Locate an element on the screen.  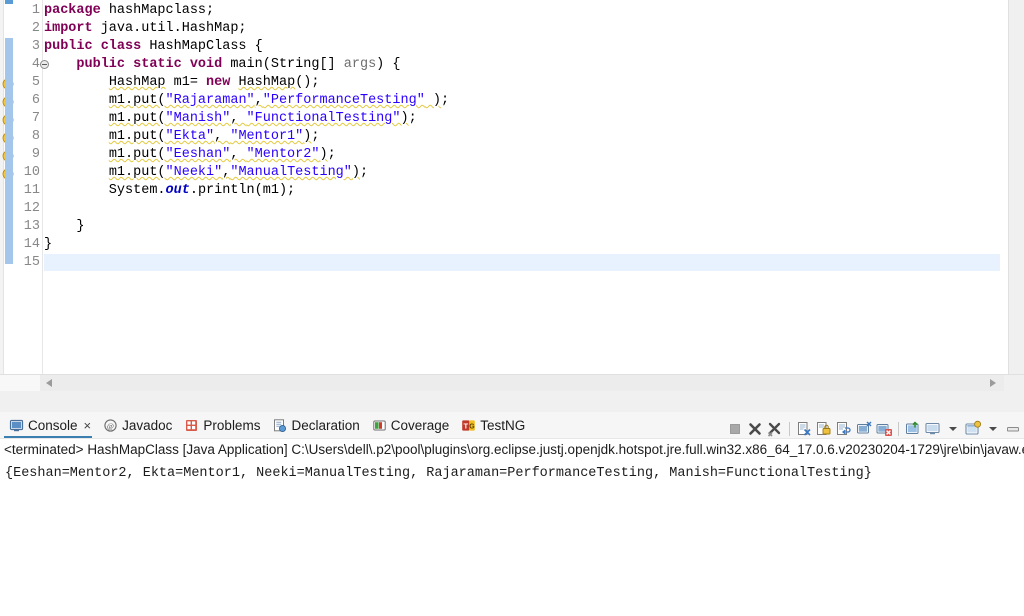
javadoc-icon: @ is located at coordinates (110, 425).